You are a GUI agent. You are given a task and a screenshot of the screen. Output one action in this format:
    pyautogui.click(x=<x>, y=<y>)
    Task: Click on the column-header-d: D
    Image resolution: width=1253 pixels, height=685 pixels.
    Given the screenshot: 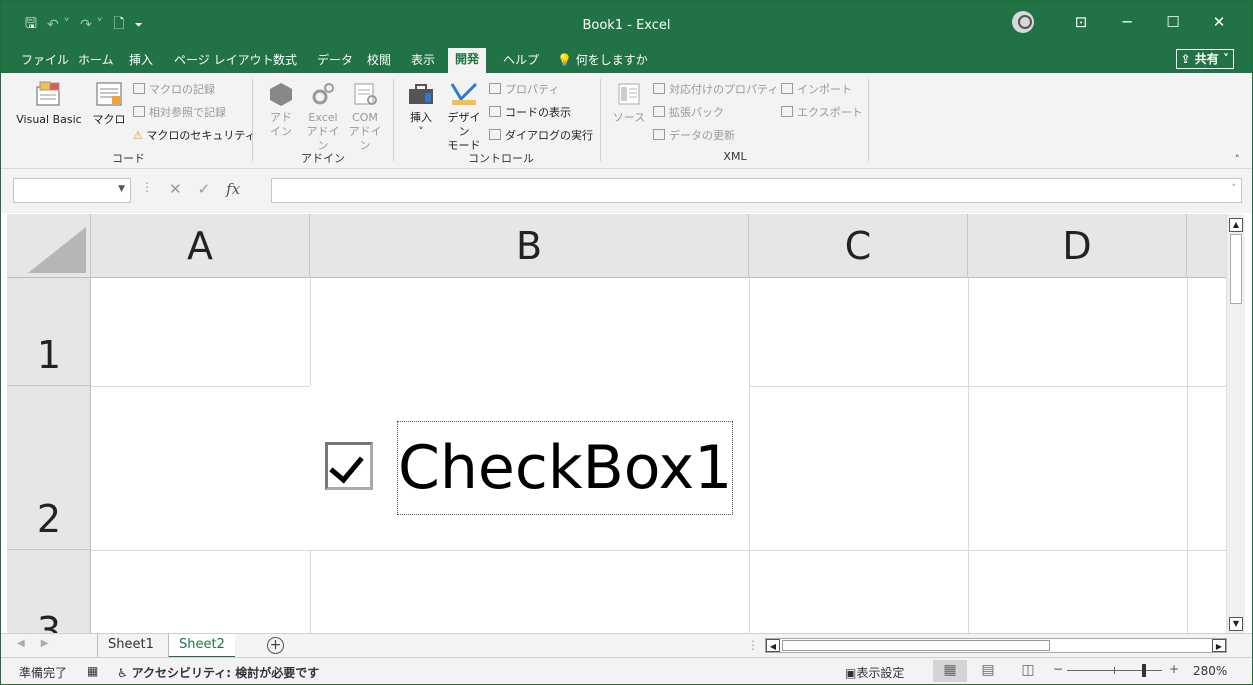 What is the action you would take?
    pyautogui.click(x=1077, y=246)
    